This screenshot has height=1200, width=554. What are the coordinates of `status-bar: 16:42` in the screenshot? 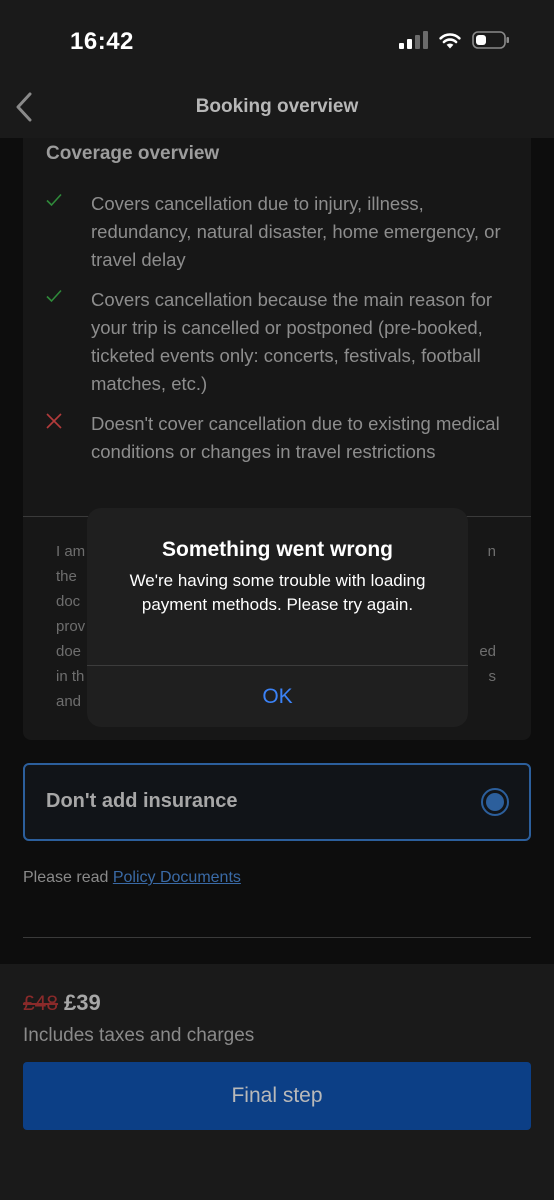 It's located at (277, 38).